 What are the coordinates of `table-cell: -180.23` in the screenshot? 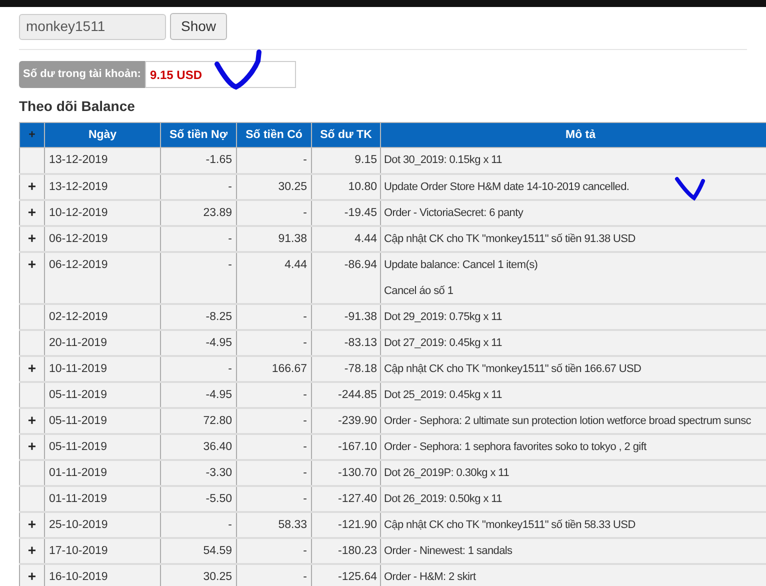 It's located at (346, 551).